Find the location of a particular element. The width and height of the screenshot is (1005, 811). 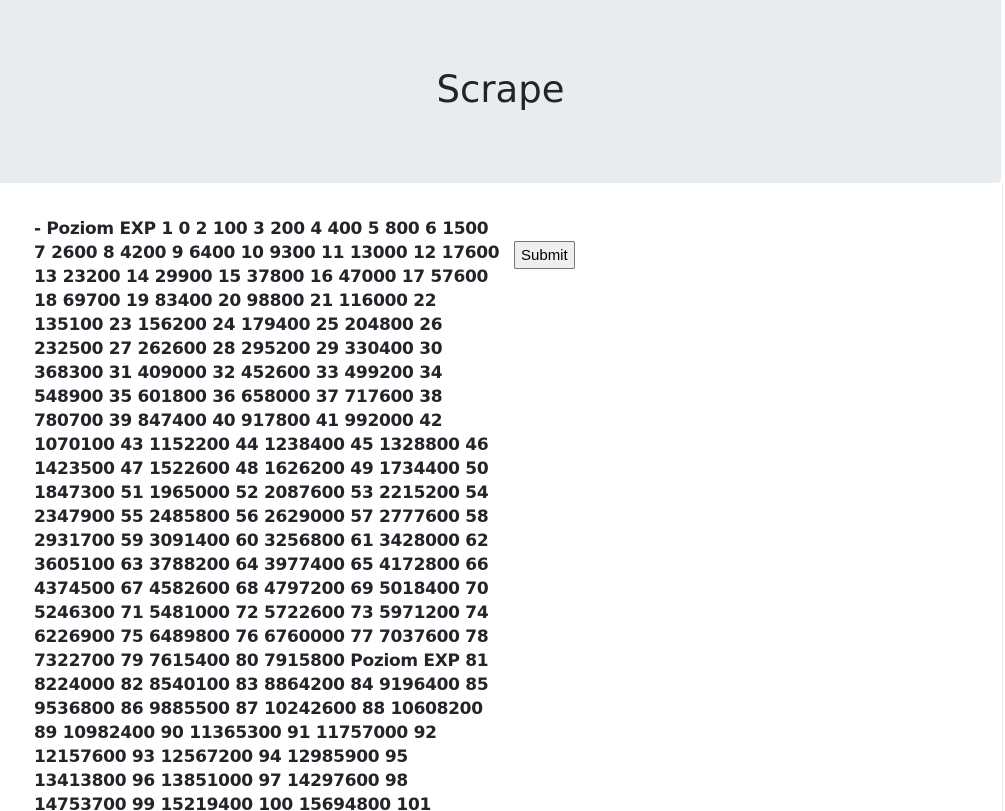

submit-button: Submit is located at coordinates (544, 255).